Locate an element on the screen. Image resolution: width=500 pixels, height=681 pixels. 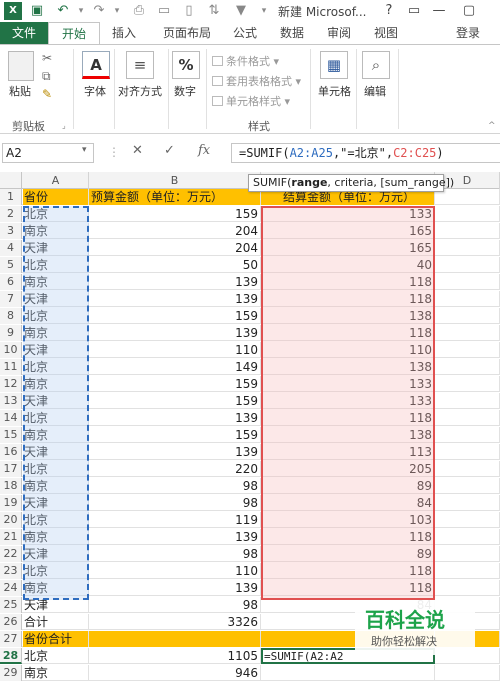
redo-dropdown-icon: ▾ is located at coordinates (117, 11).